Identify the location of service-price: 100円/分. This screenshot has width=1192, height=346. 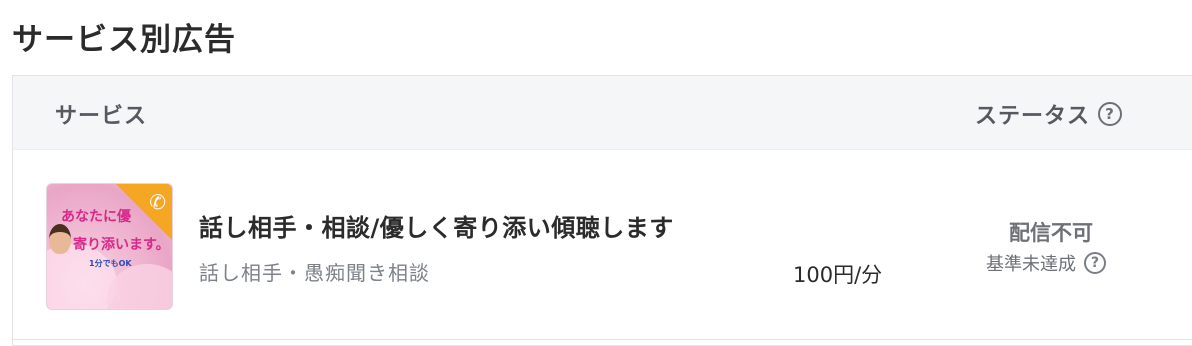
(838, 275).